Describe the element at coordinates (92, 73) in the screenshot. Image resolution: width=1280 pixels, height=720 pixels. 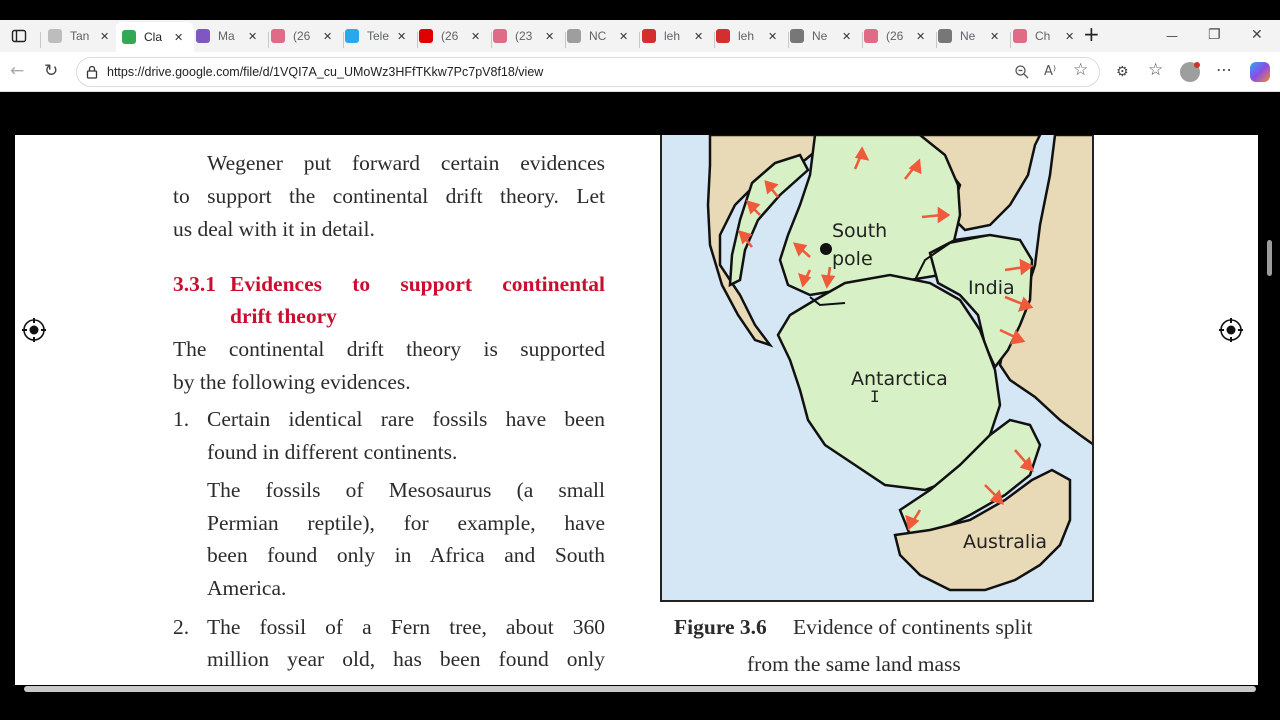
I see `site-info-icon` at that location.